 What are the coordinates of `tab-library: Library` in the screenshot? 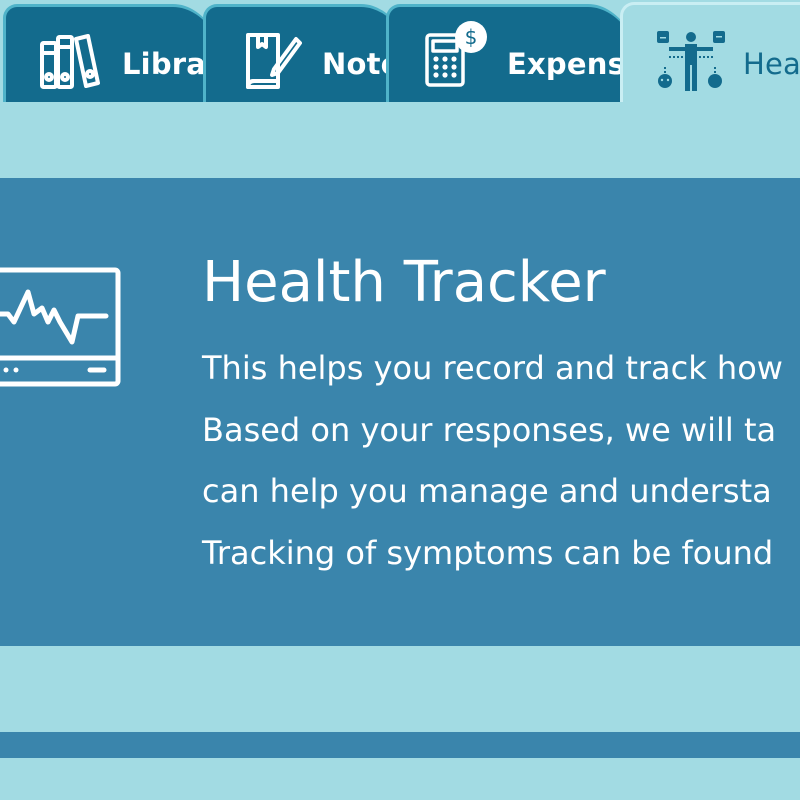 It's located at (118, 53).